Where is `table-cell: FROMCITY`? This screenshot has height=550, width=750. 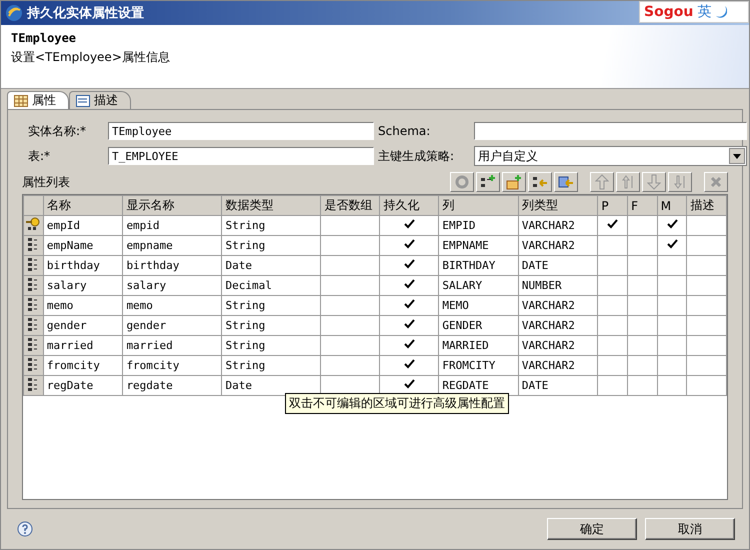 table-cell: FROMCITY is located at coordinates (478, 366).